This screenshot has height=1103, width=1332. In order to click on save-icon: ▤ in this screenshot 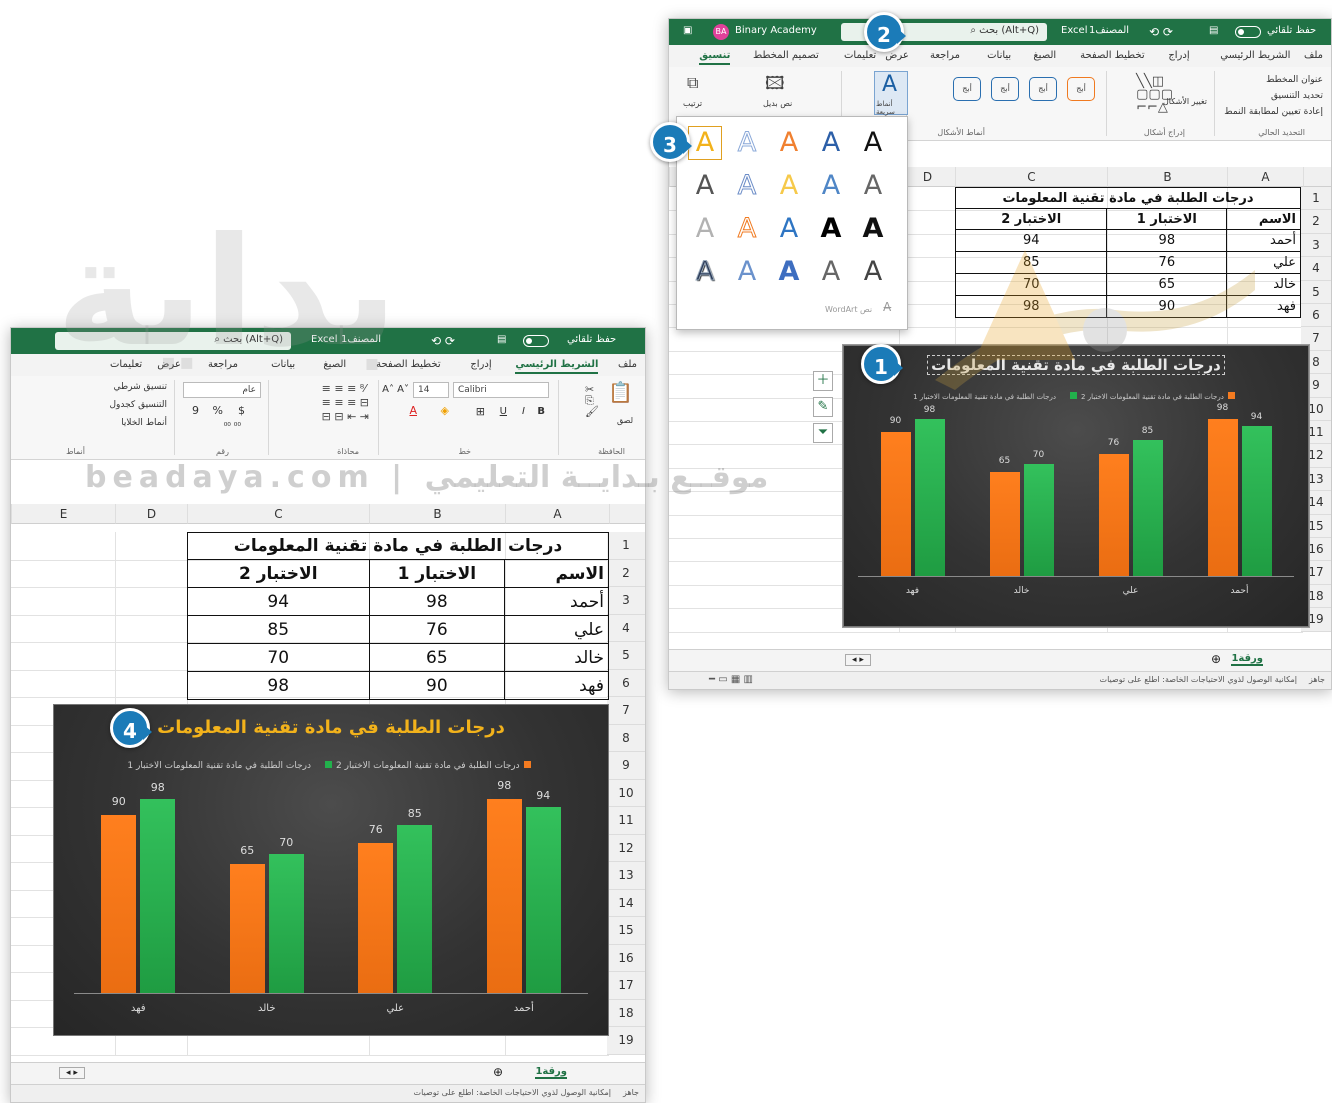, I will do `click(501, 339)`.